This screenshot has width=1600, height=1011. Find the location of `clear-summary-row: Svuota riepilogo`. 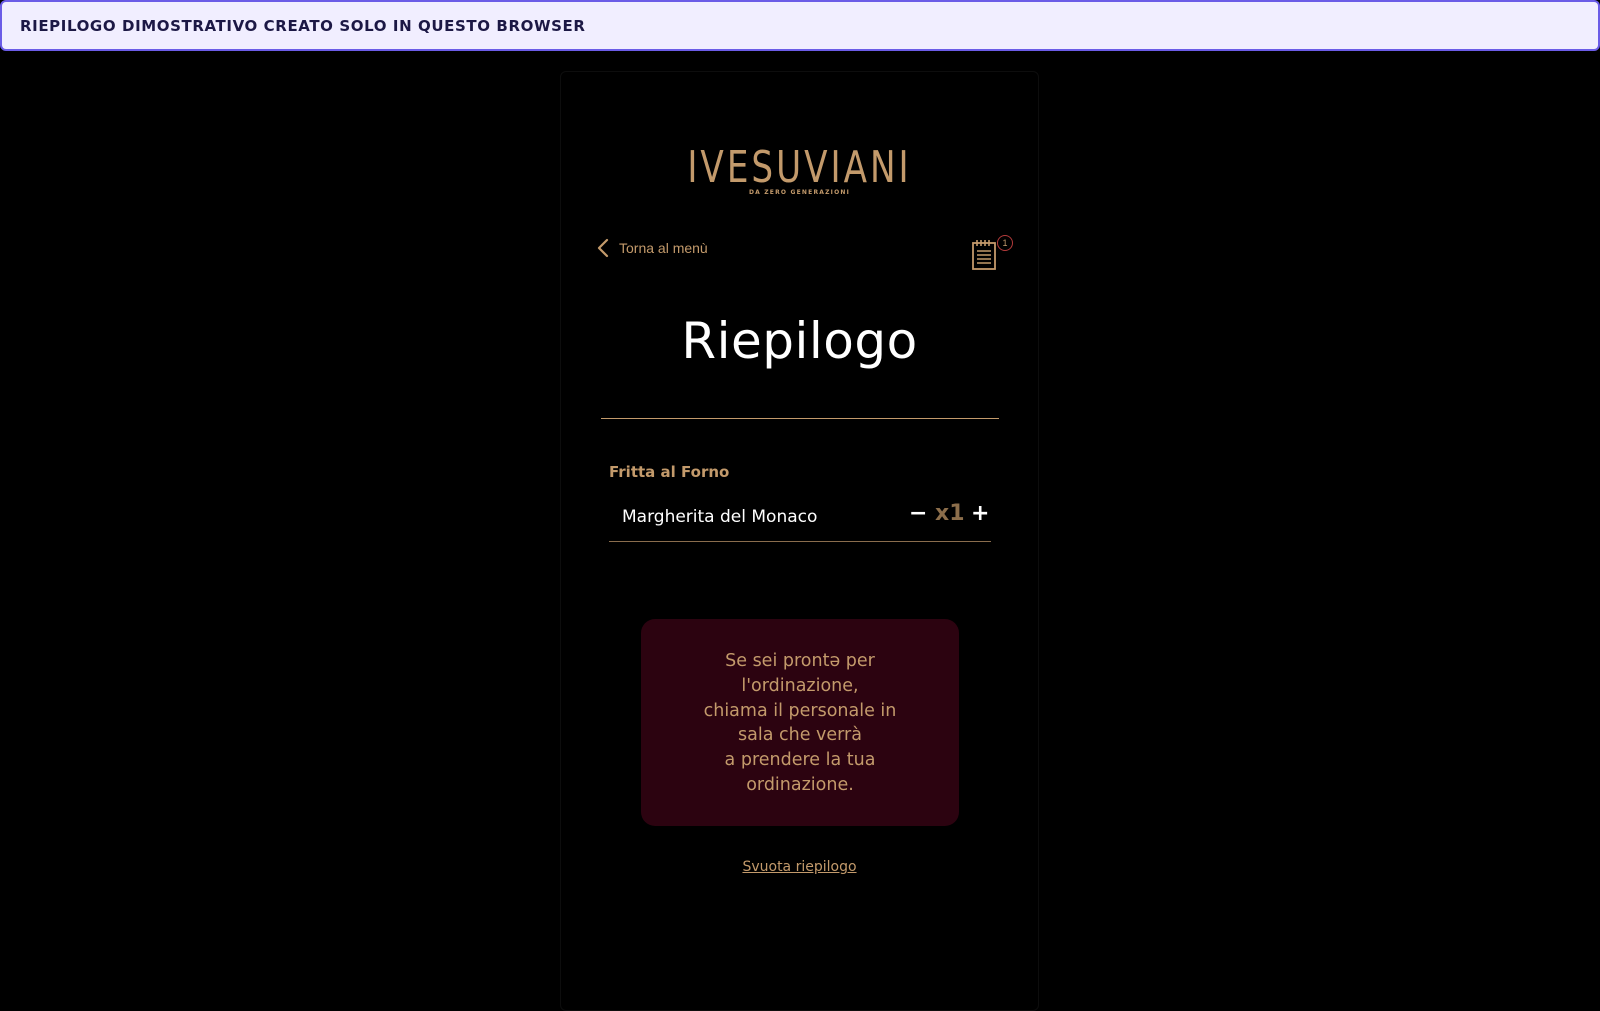

clear-summary-row: Svuota riepilogo is located at coordinates (799, 865).